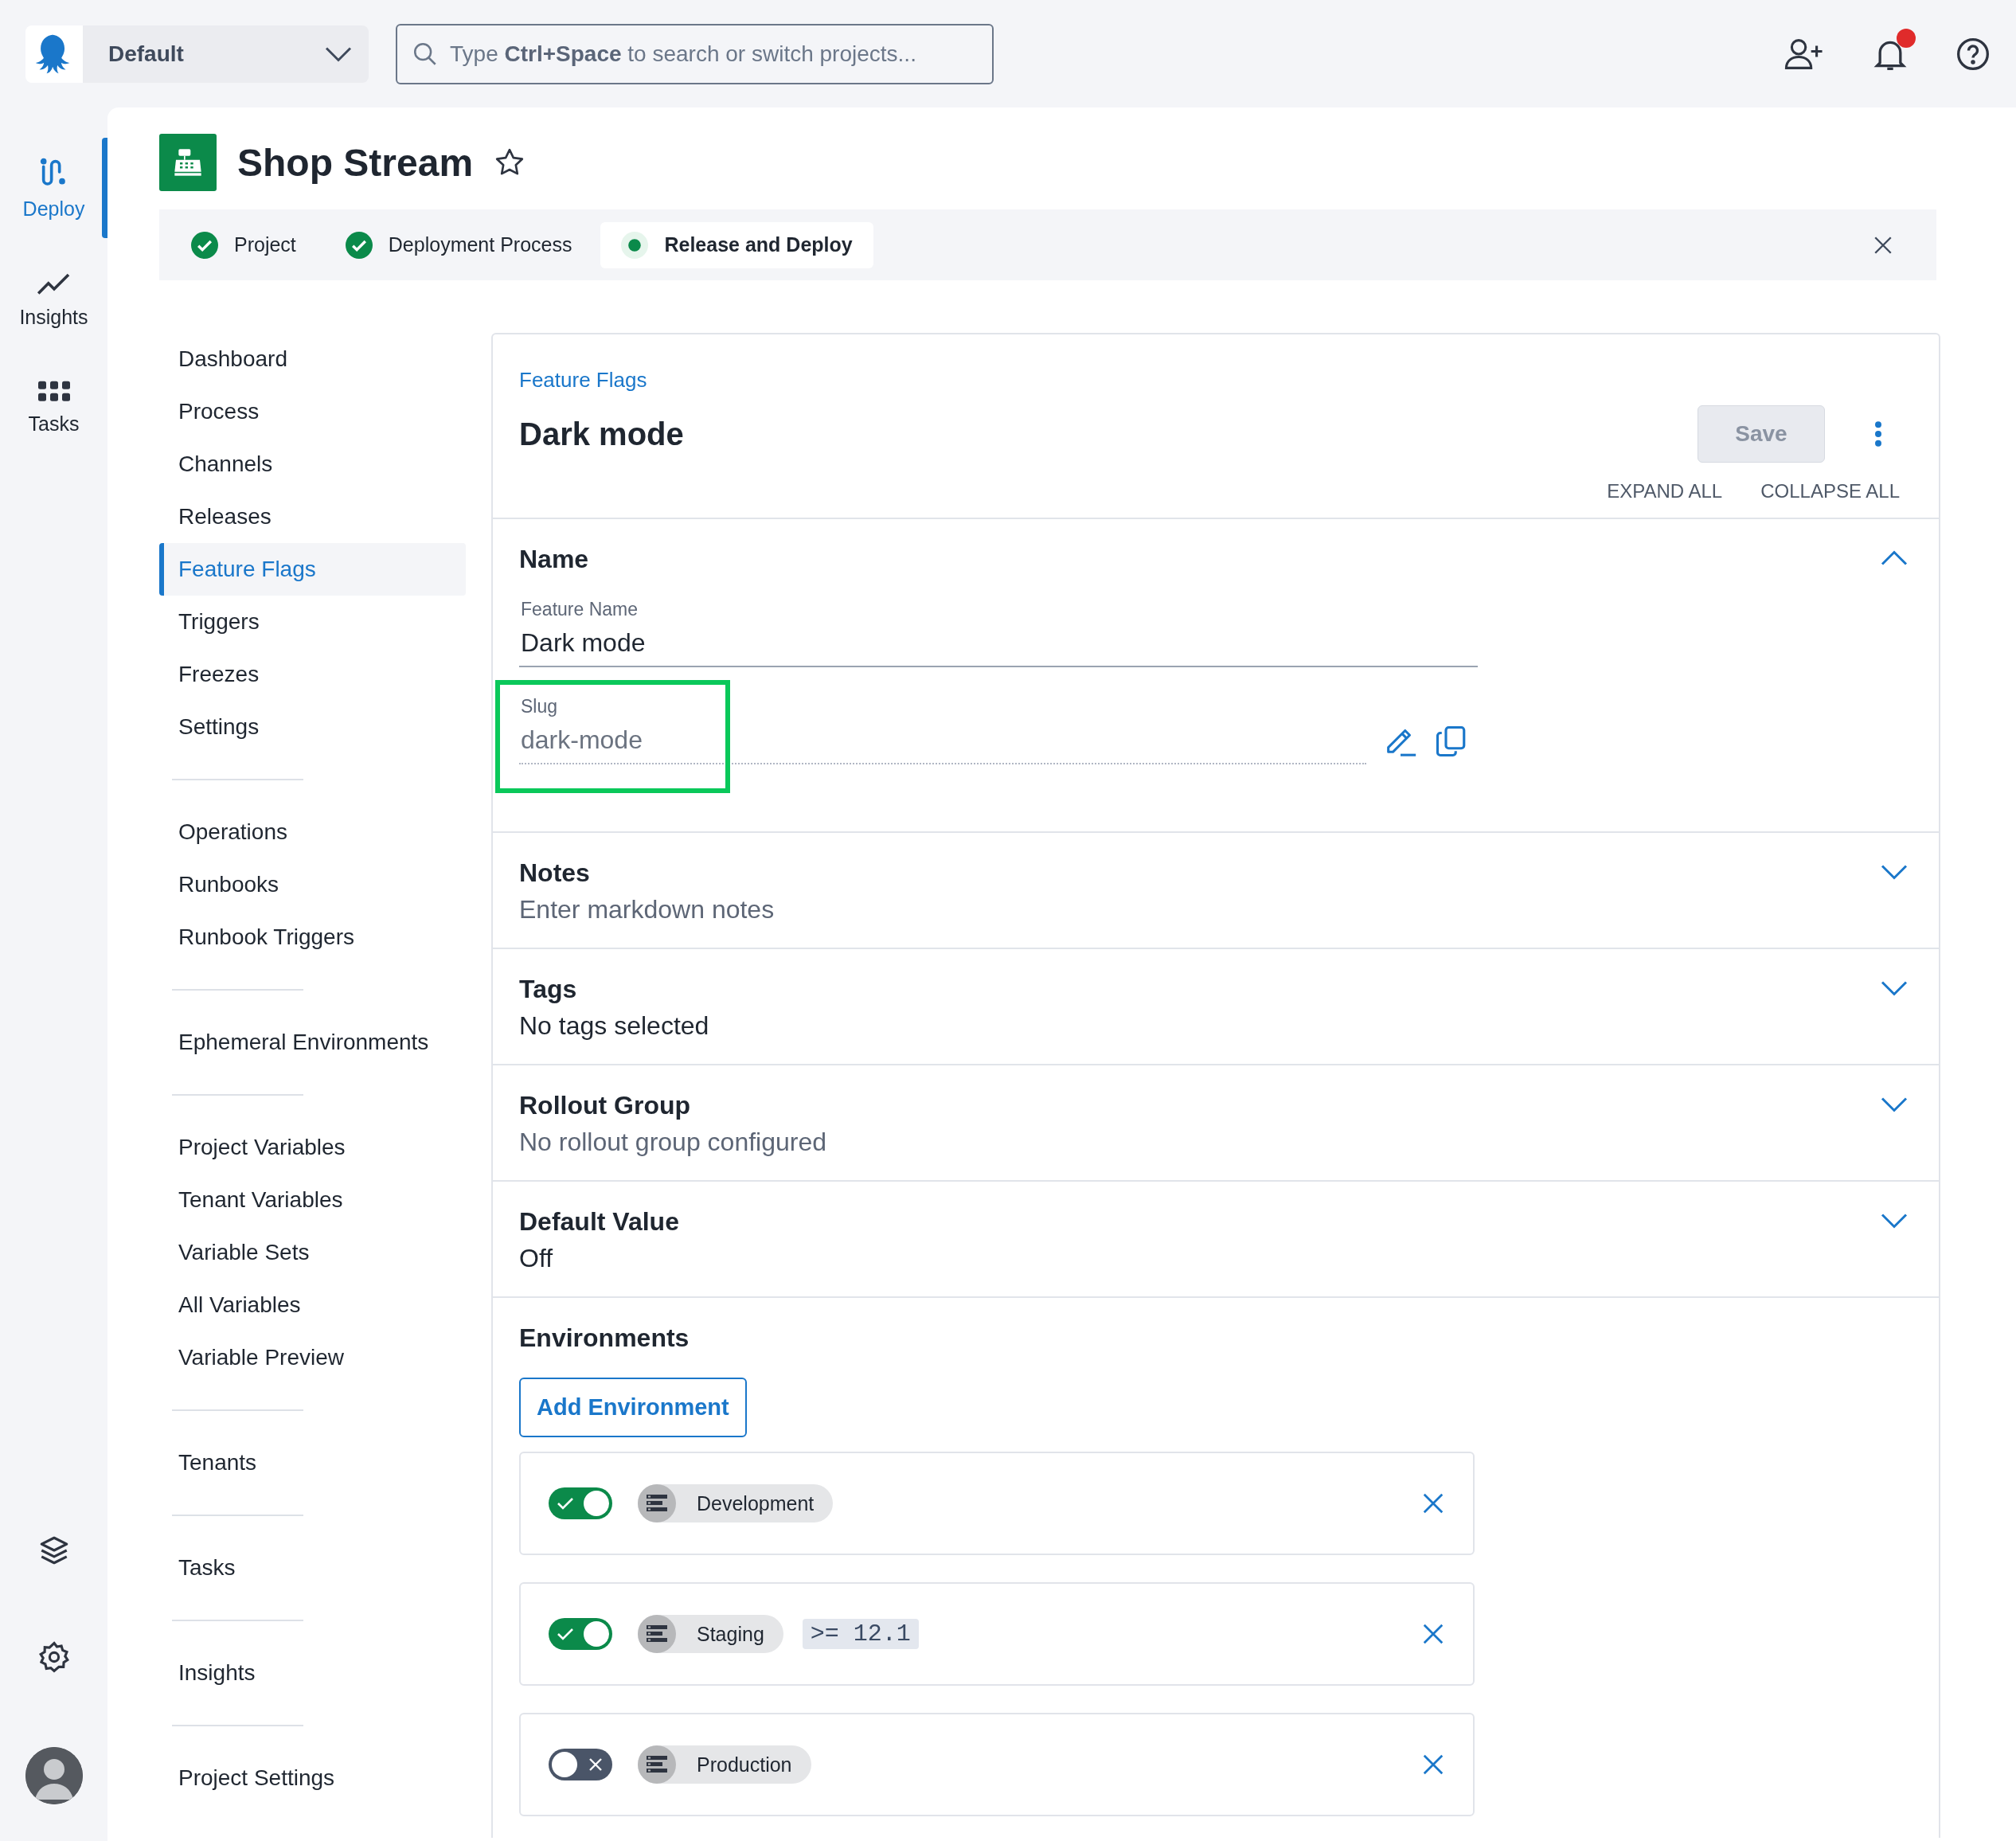 This screenshot has width=2016, height=1841. What do you see at coordinates (53, 391) in the screenshot?
I see `tasks-icon` at bounding box center [53, 391].